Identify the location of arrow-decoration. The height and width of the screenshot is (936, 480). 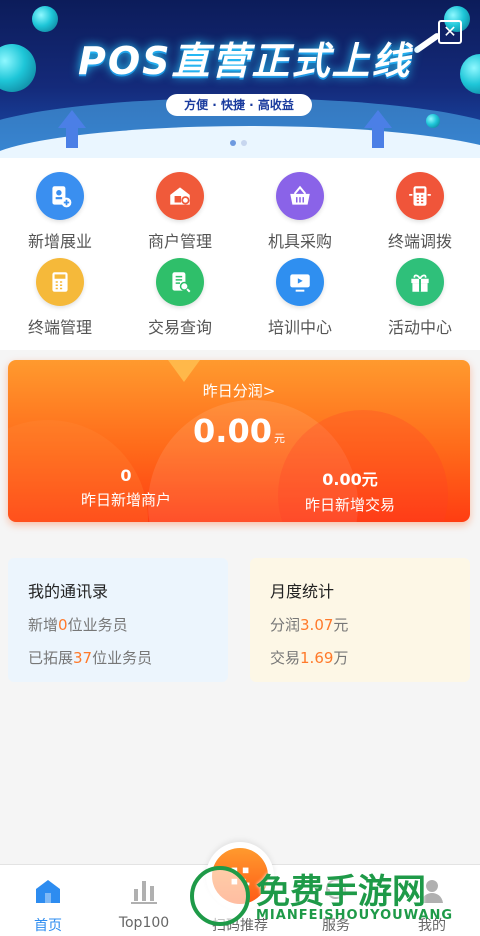
(427, 43).